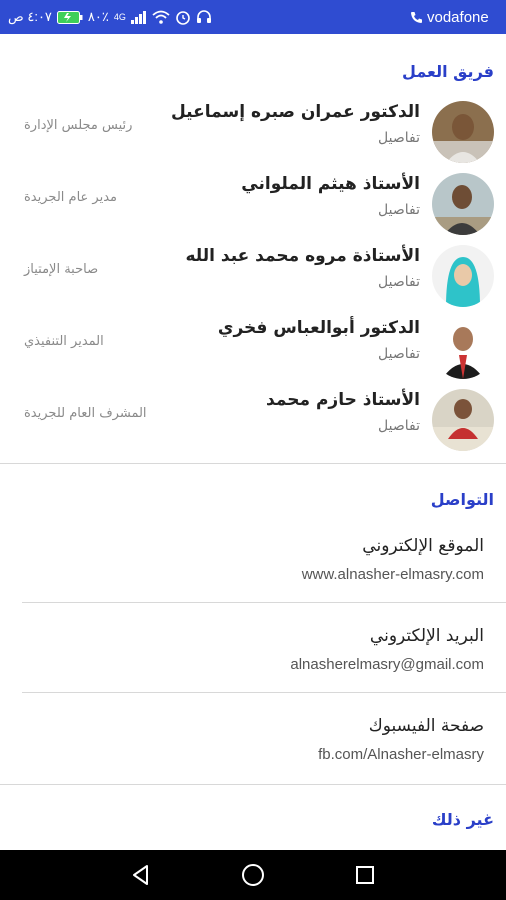 This screenshot has height=900, width=506. What do you see at coordinates (458, 17) in the screenshot?
I see `carrier-name: vodafone` at bounding box center [458, 17].